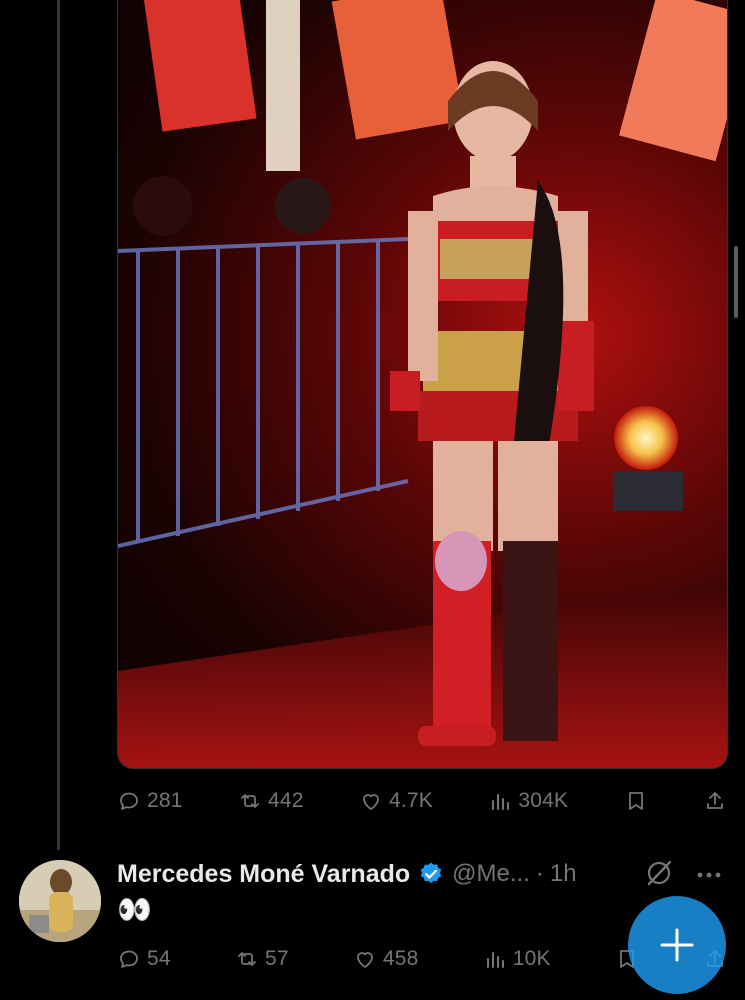  I want to click on bookmark-icon, so click(635, 801).